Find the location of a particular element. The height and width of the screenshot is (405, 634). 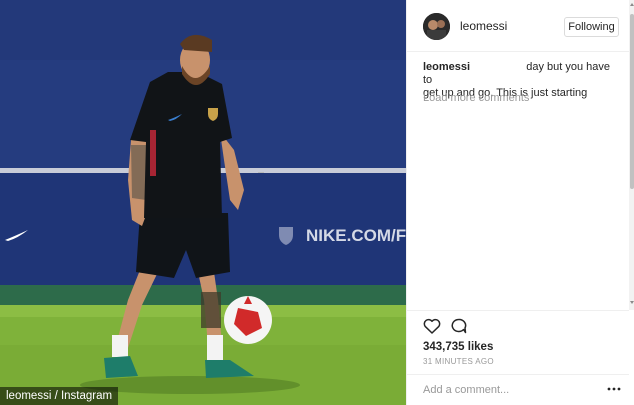

post-header: leomessi Following is located at coordinates (518, 26).